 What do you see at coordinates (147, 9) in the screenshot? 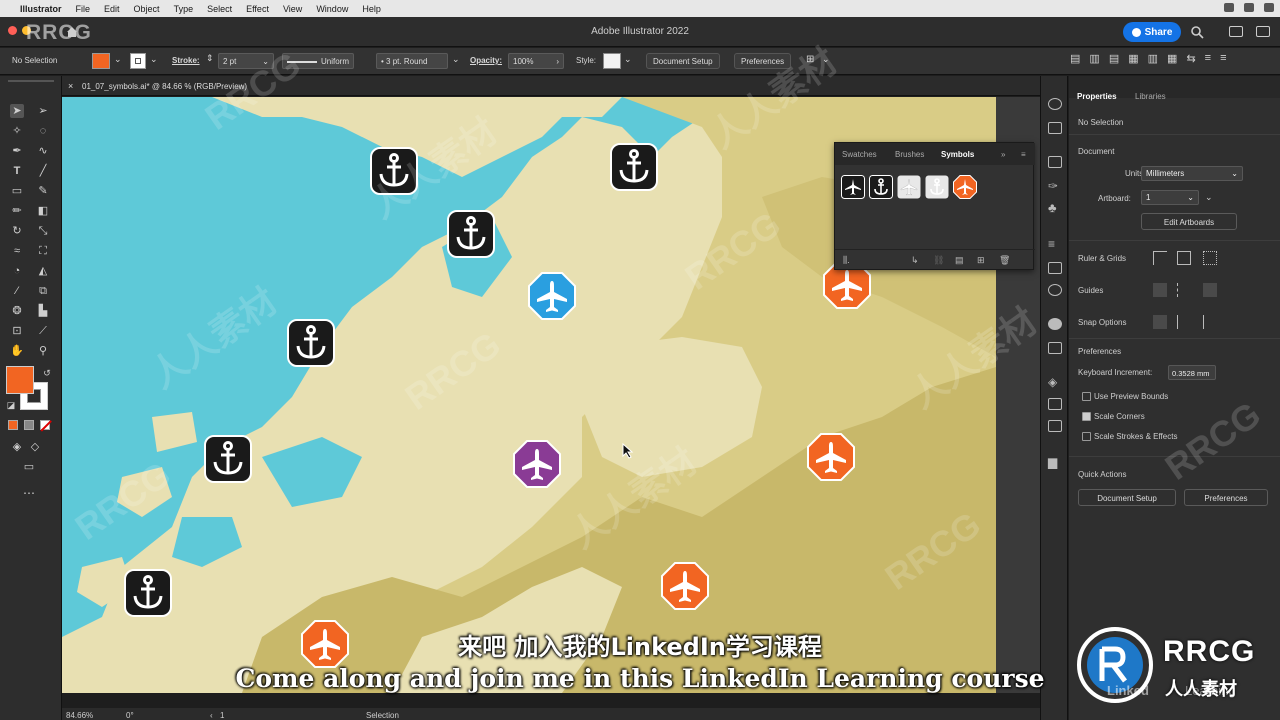
I see `menu-object: Object` at bounding box center [147, 9].